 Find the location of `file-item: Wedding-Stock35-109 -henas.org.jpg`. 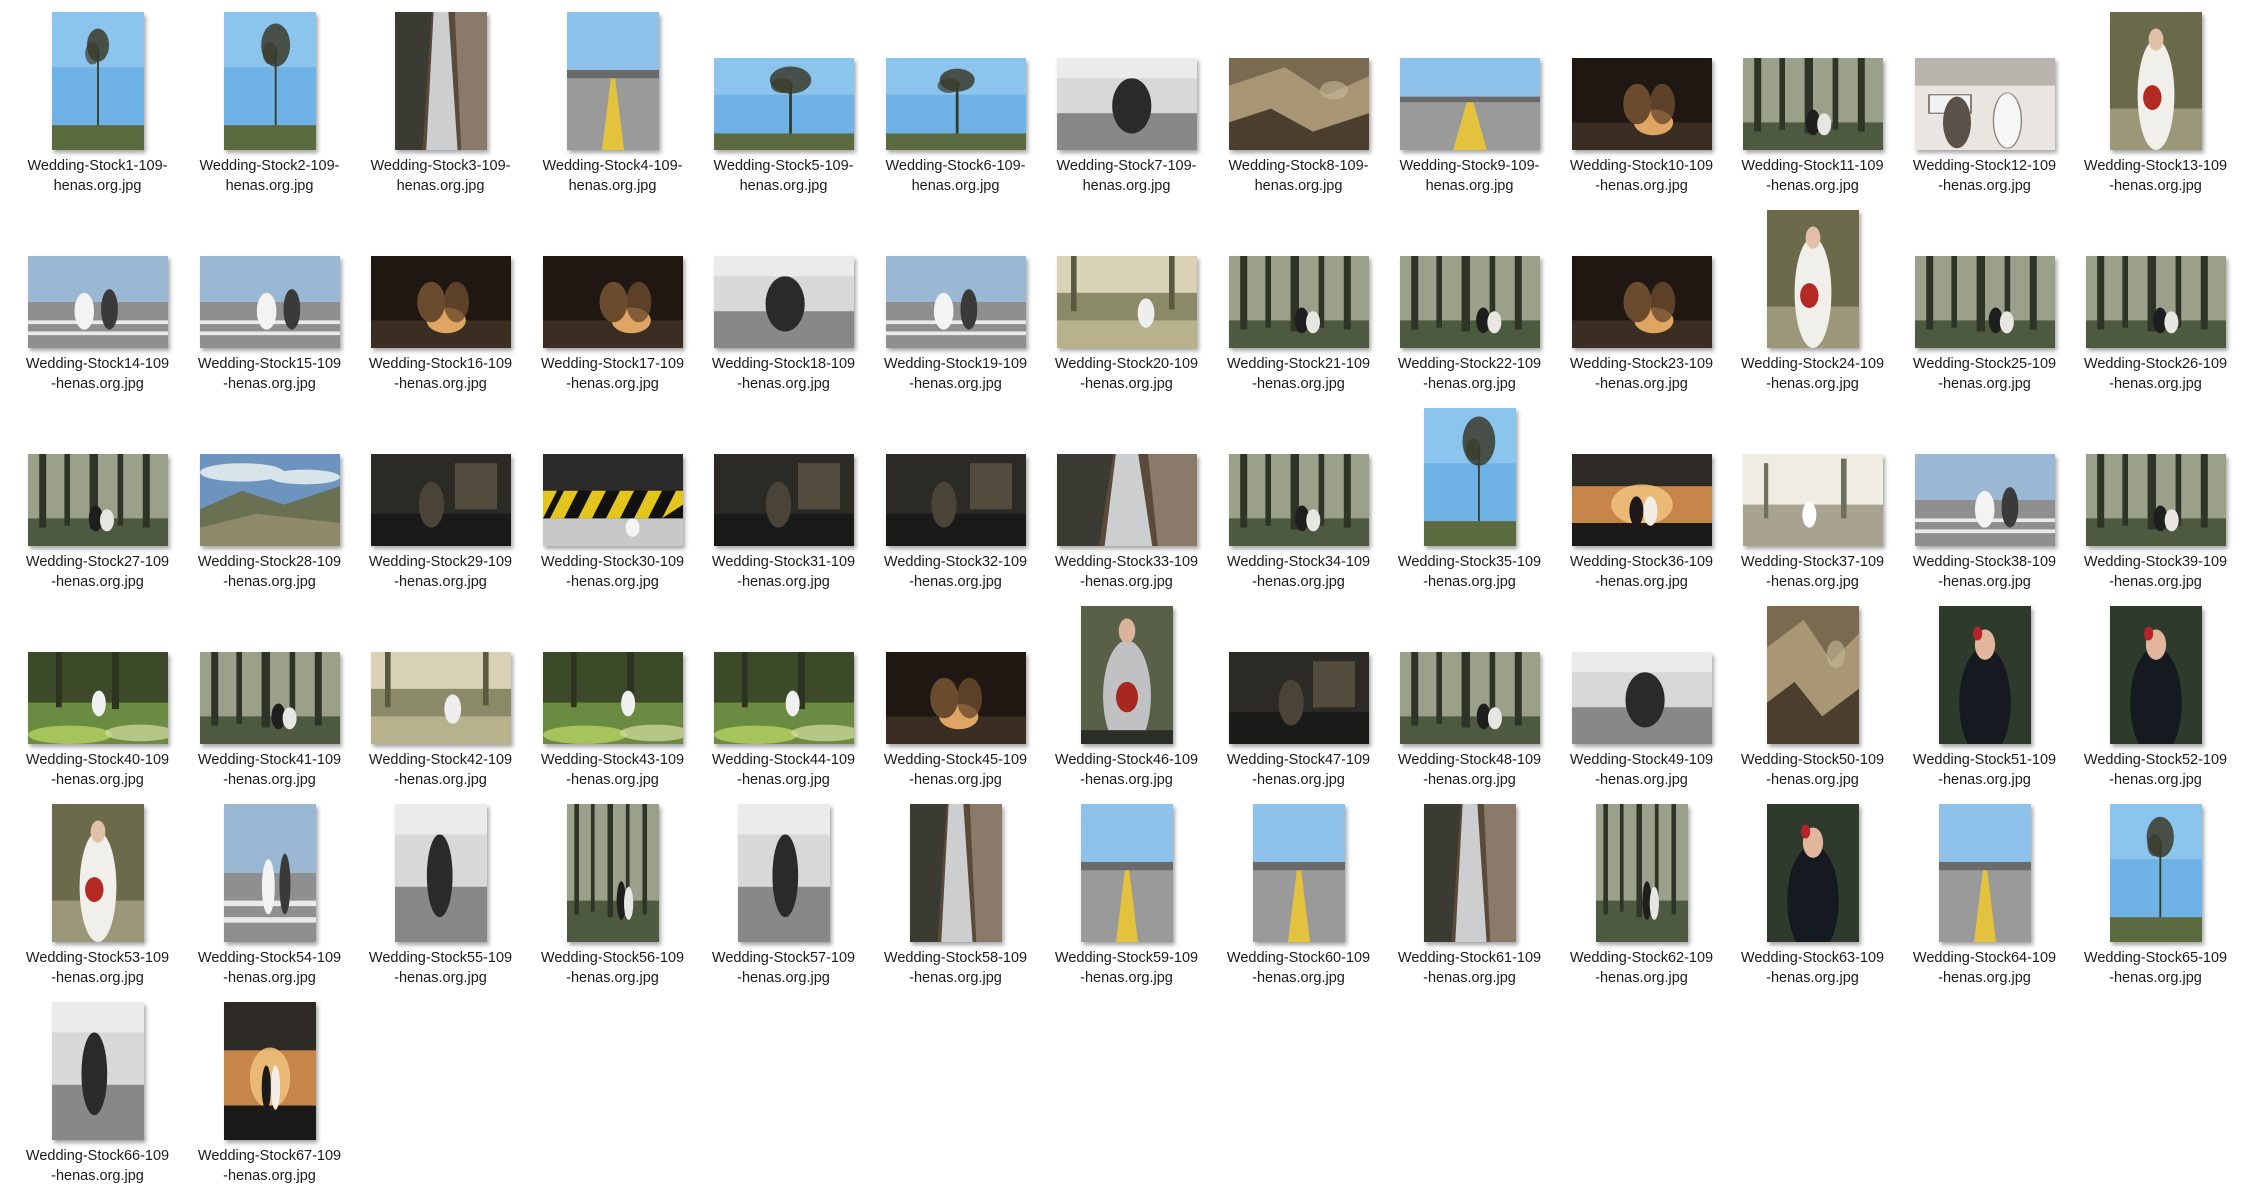

file-item: Wedding-Stock35-109 -henas.org.jpg is located at coordinates (1469, 505).